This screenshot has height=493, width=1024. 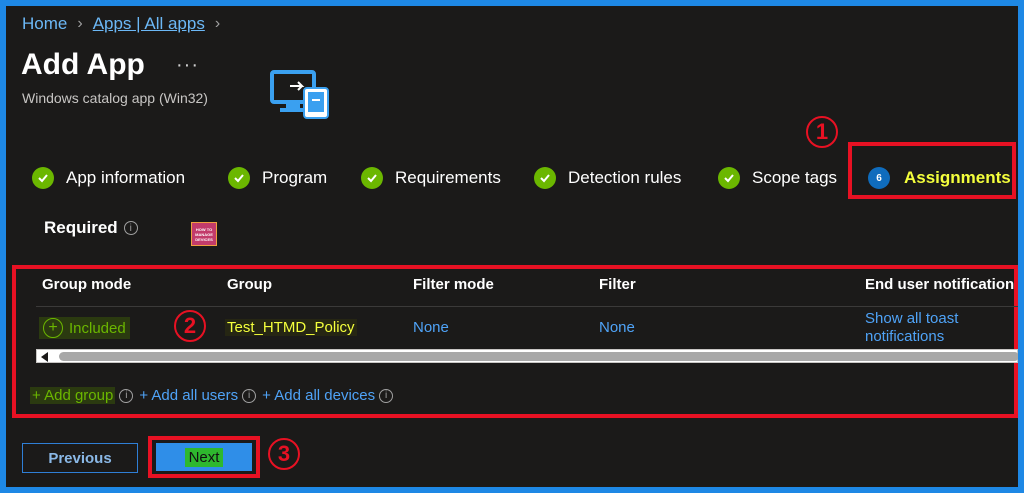 I want to click on filter-mode-cell: None, so click(x=431, y=327).